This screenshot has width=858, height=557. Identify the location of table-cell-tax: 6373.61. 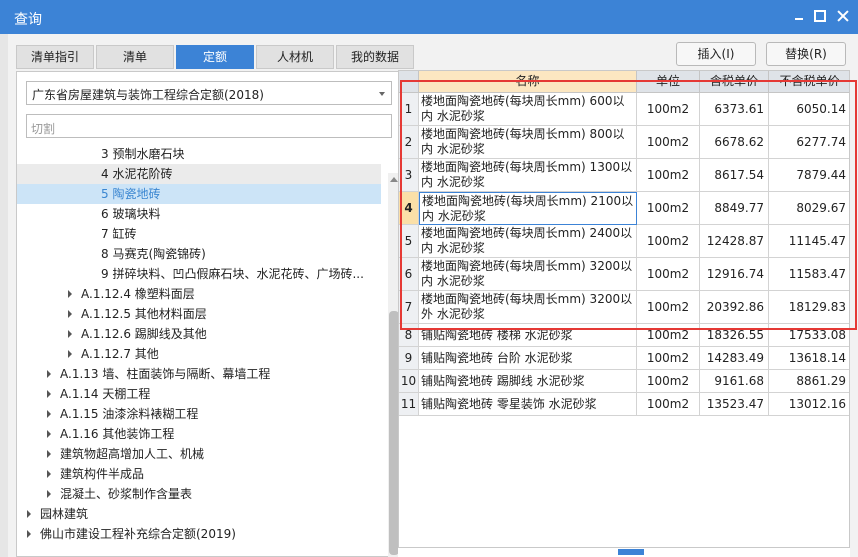
(734, 109).